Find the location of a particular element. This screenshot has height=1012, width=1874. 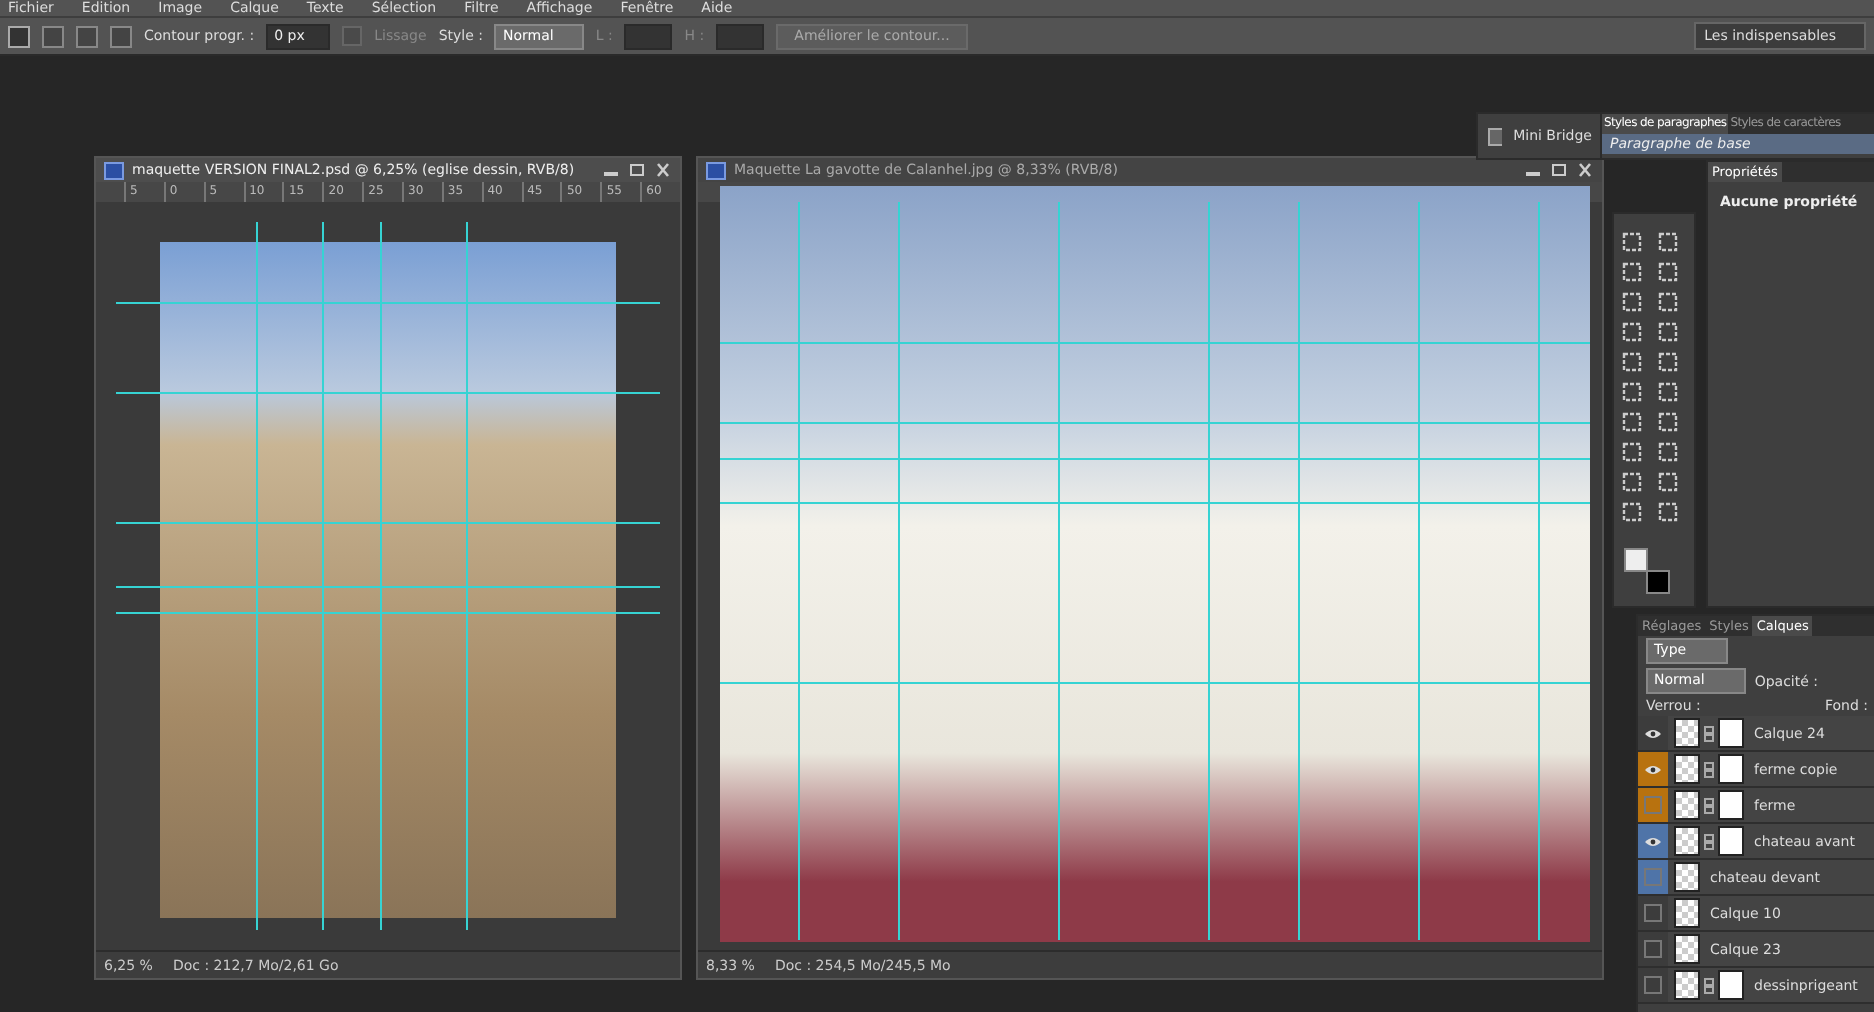

foreground-color-swatch is located at coordinates (1636, 560).